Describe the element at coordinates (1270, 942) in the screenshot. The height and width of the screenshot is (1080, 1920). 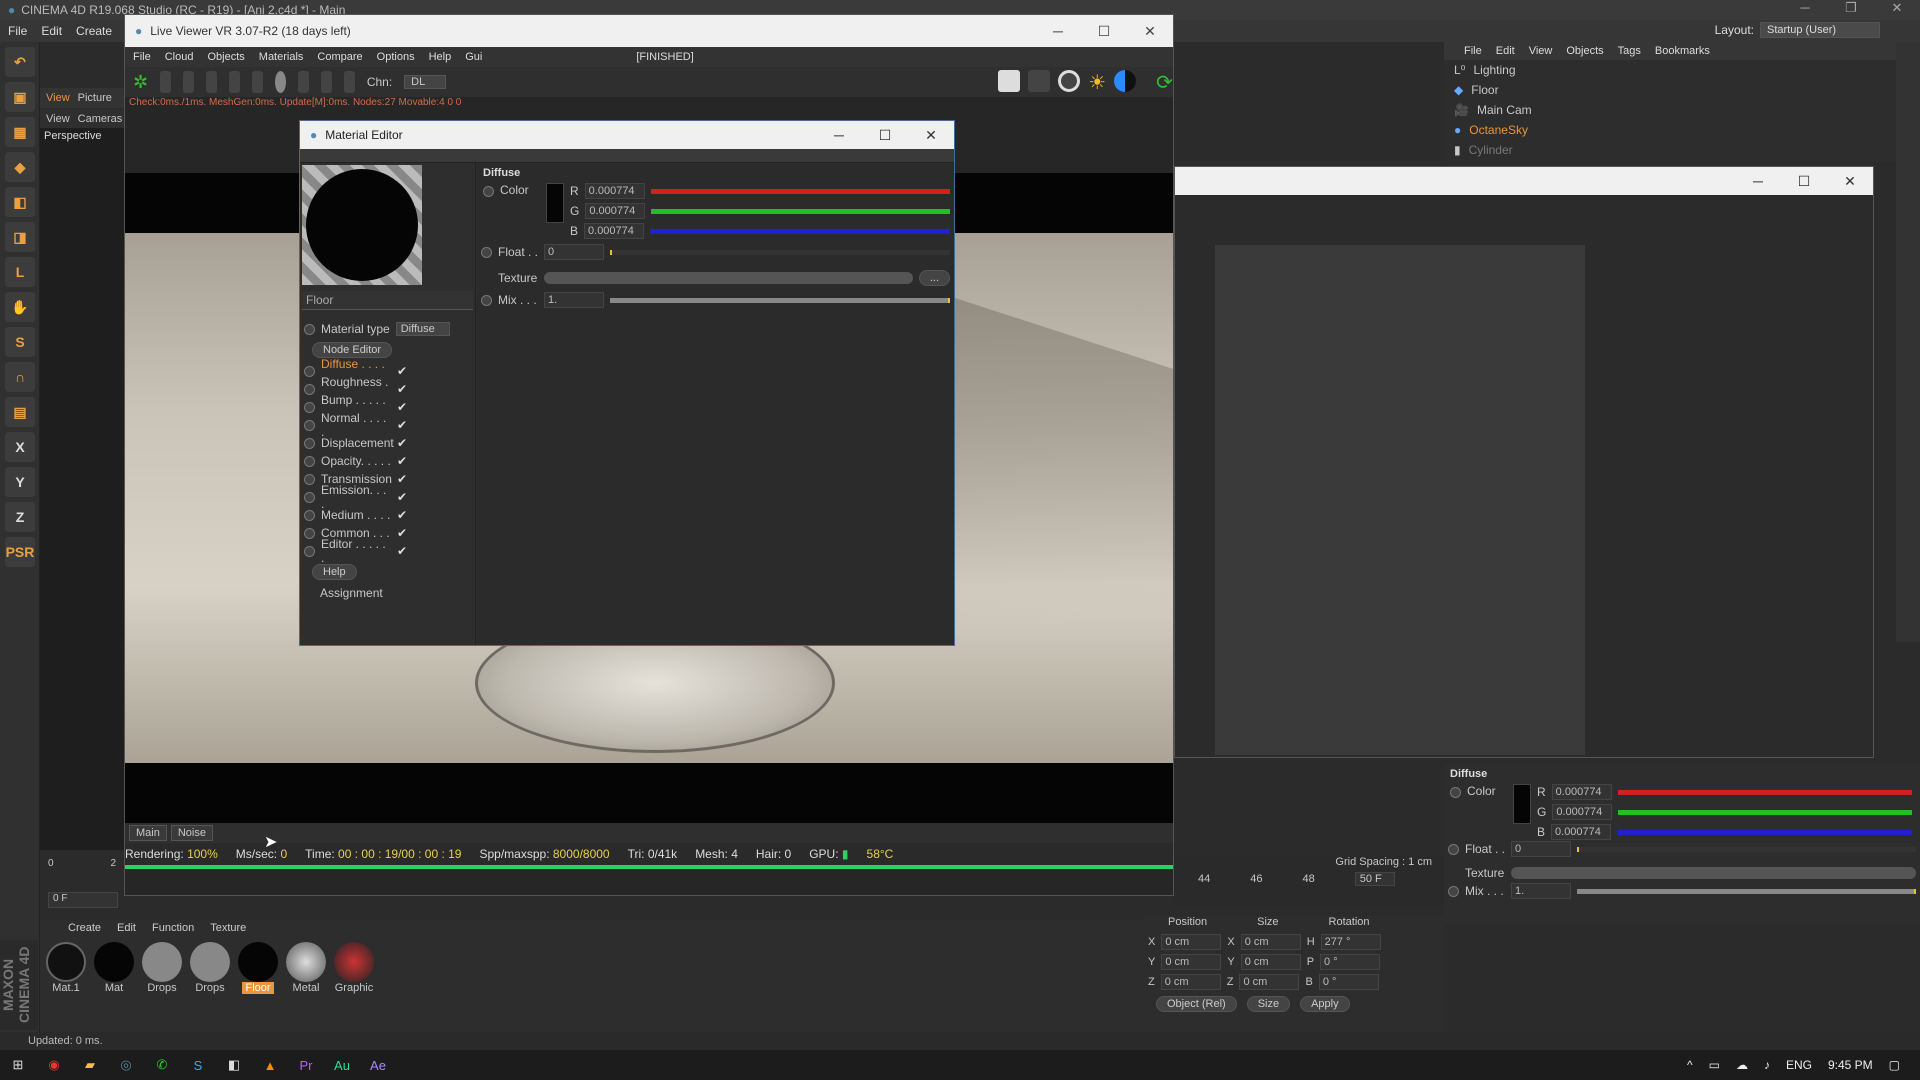
I see `size-x-field: 0 cm` at that location.